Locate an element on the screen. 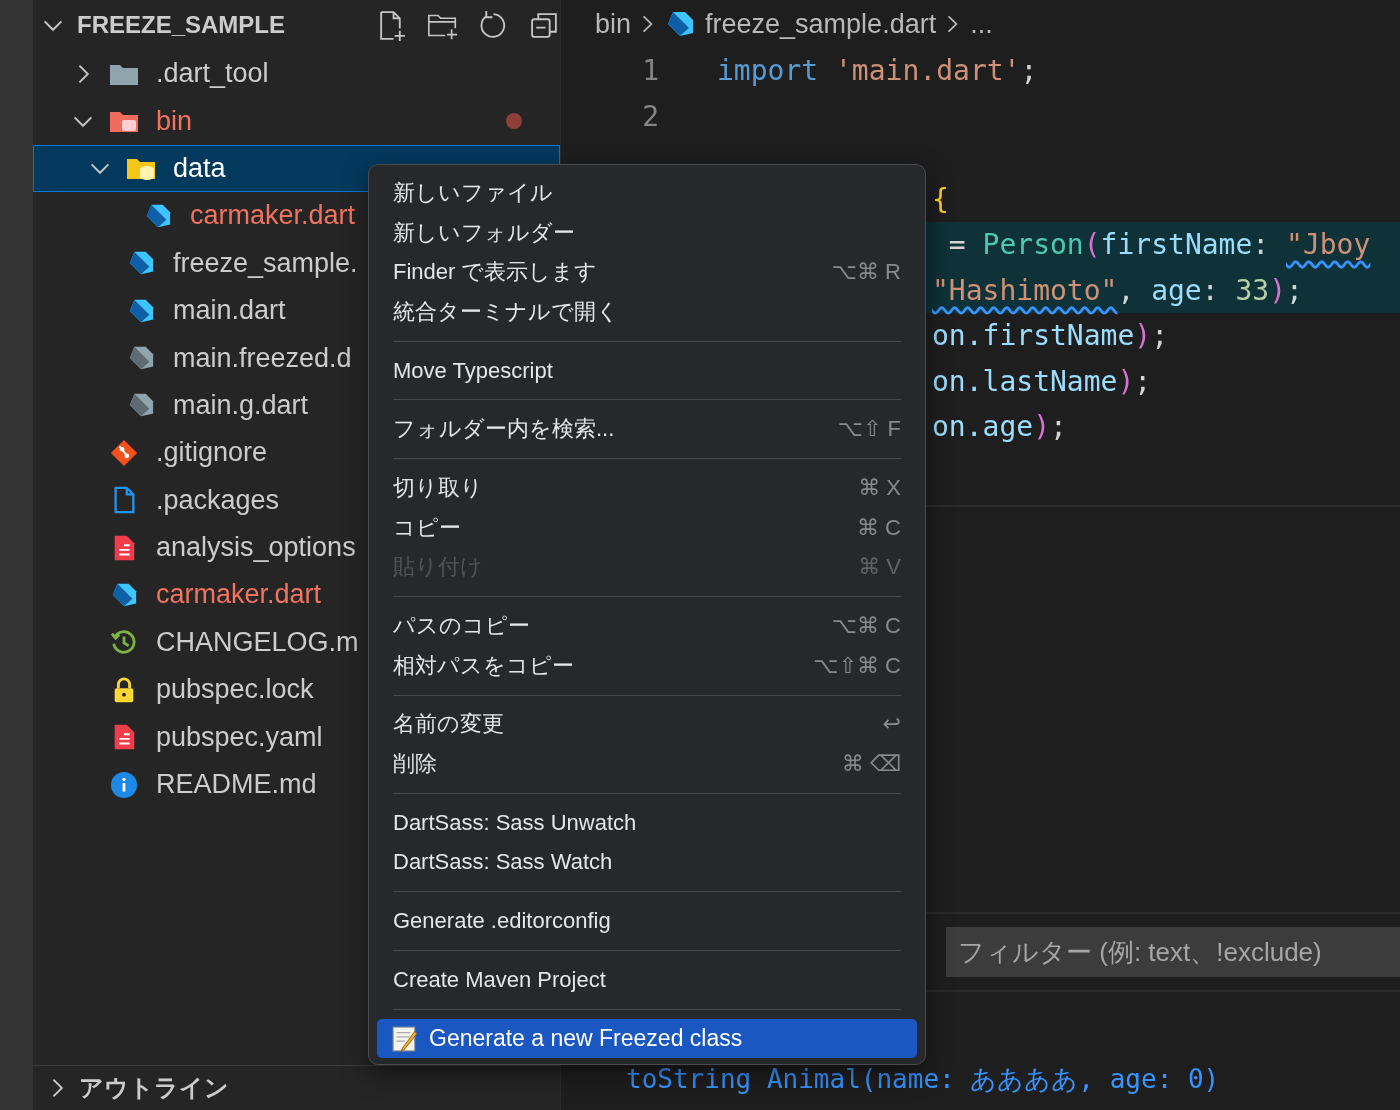  file-name: main.freezed.d is located at coordinates (262, 358).